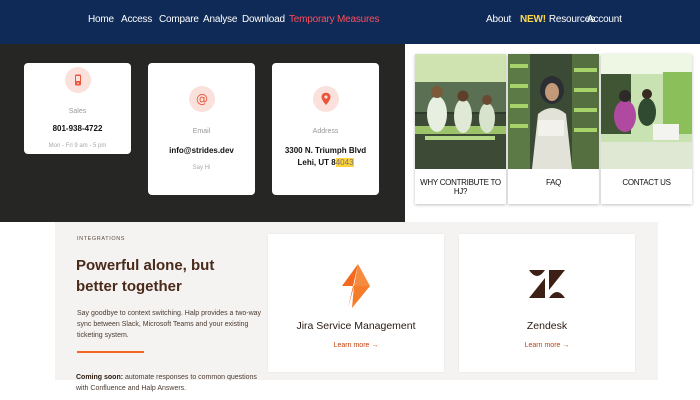 The height and width of the screenshot is (400, 700). What do you see at coordinates (201, 150) in the screenshot?
I see `email-address: info@strides.dev` at bounding box center [201, 150].